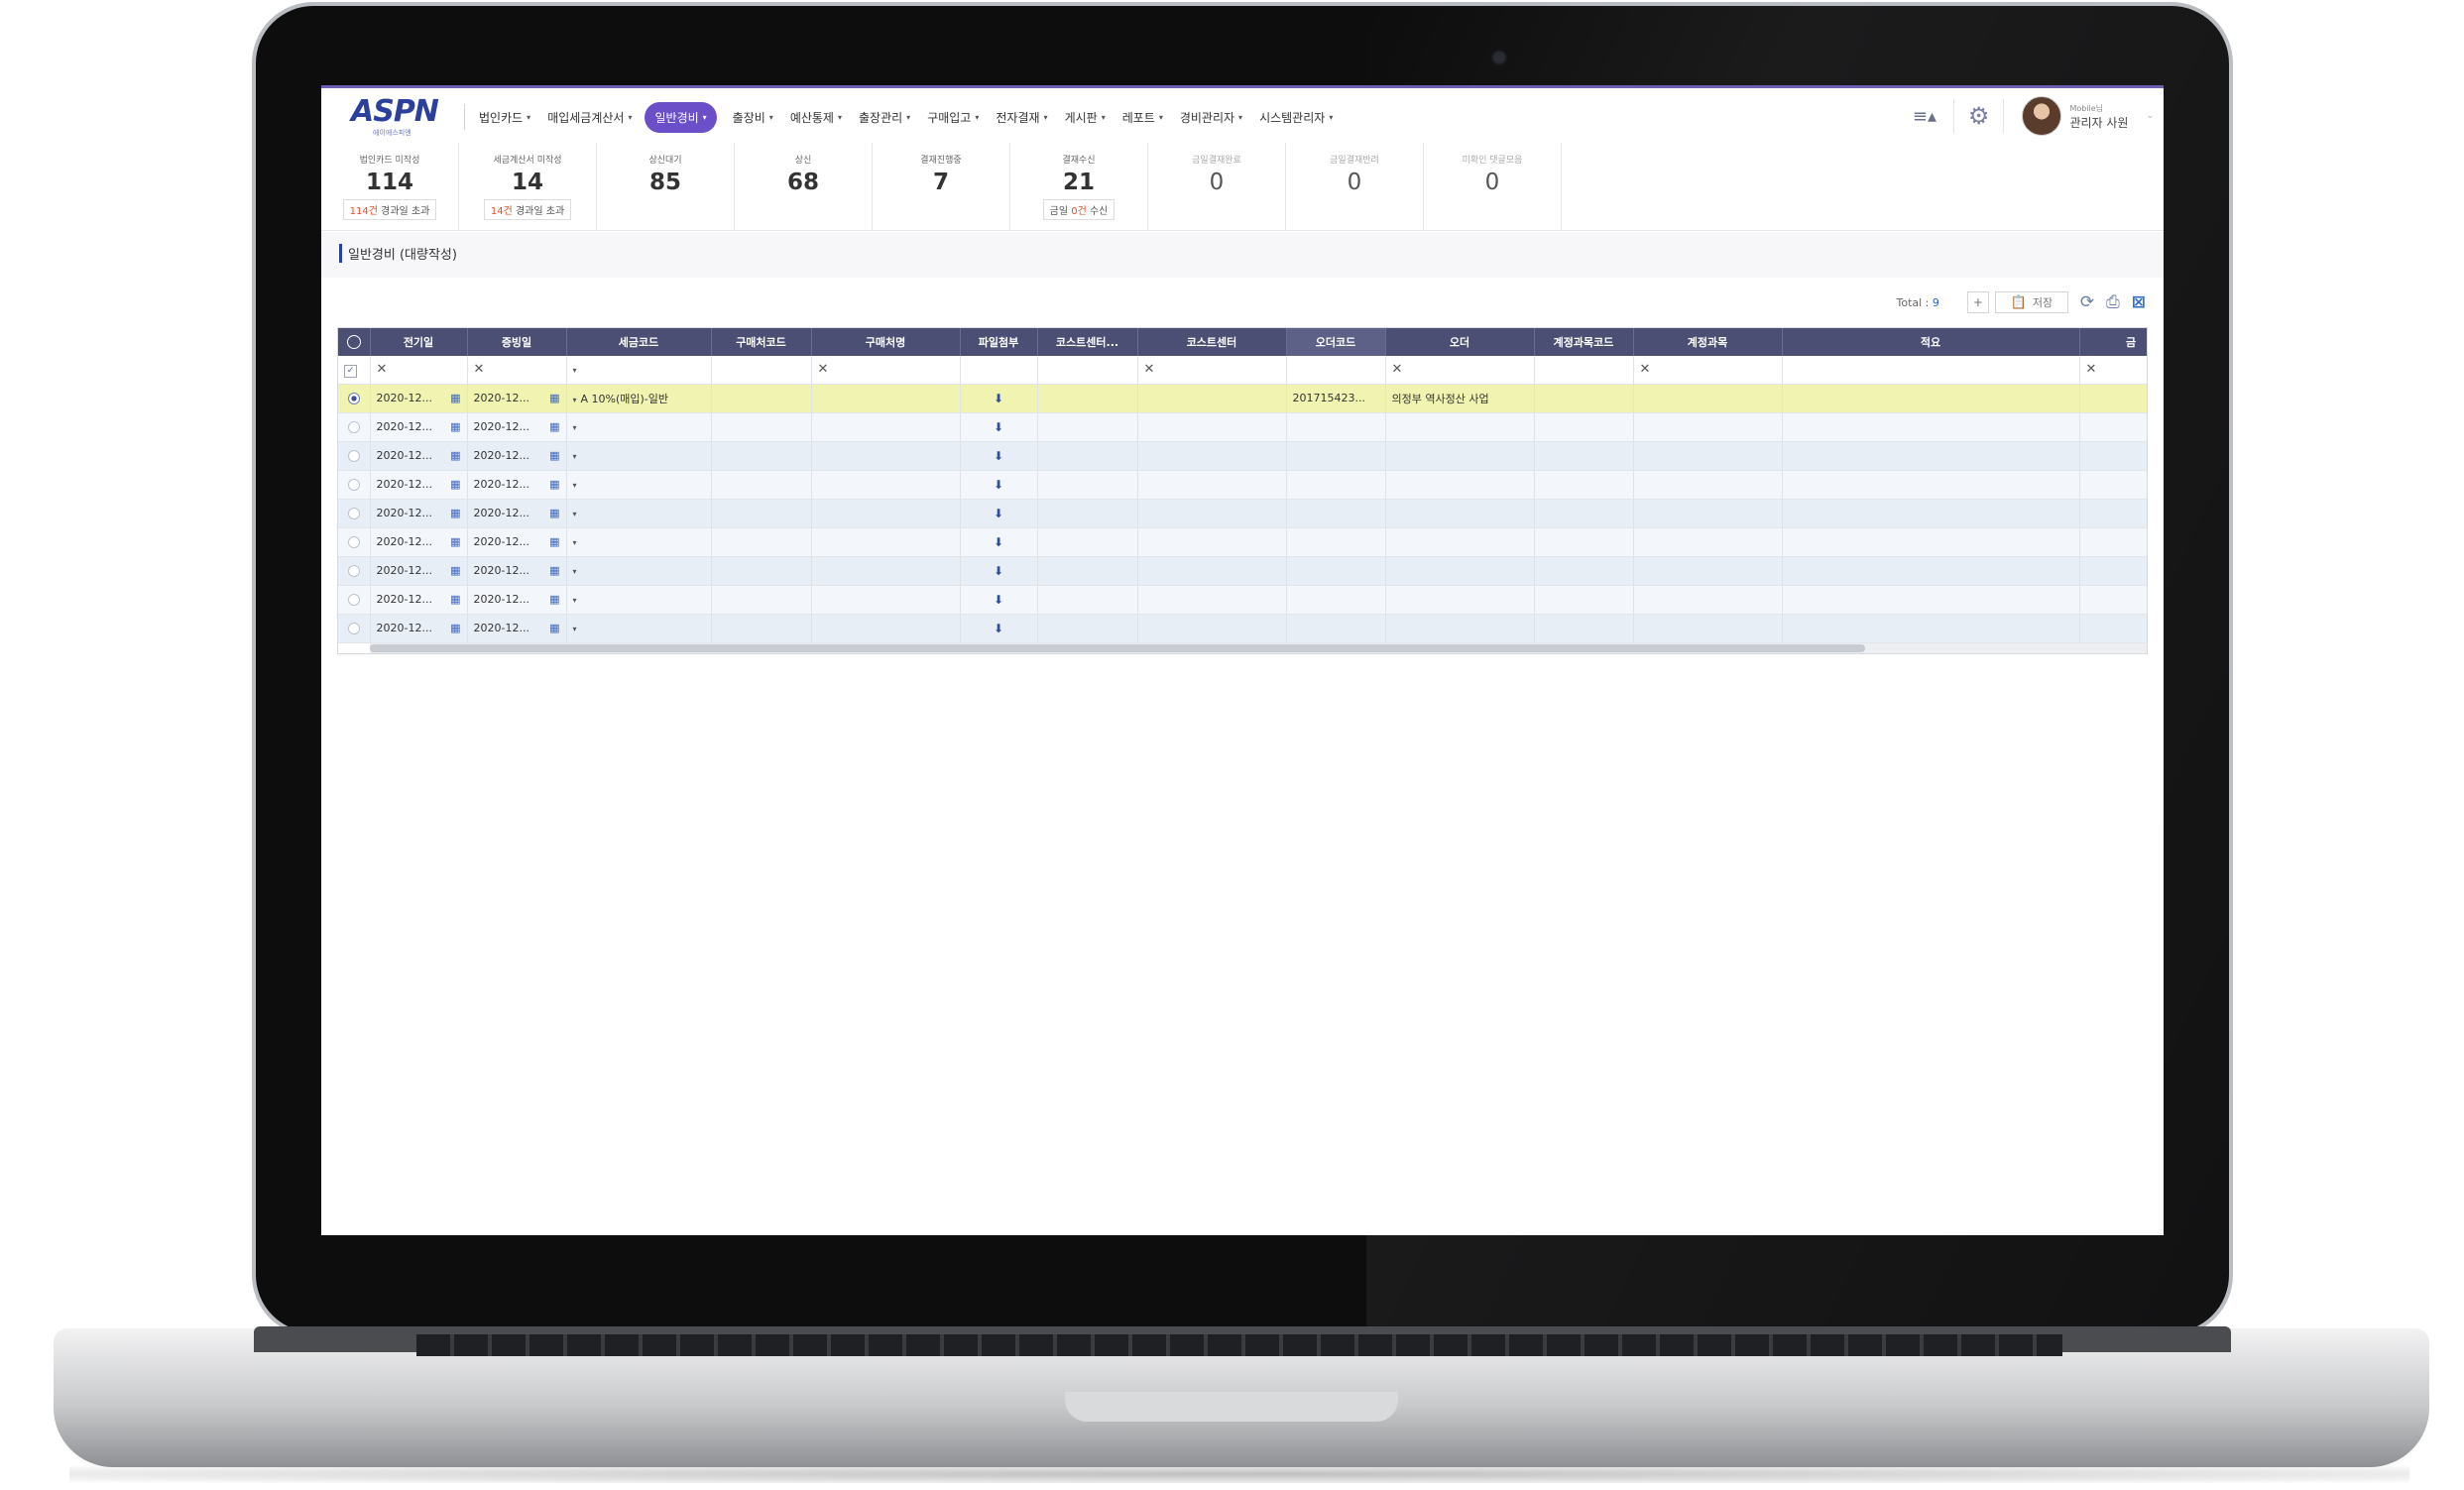 Image resolution: width=2464 pixels, height=1490 pixels. What do you see at coordinates (1977, 302) in the screenshot?
I see `add-row-button: +` at bounding box center [1977, 302].